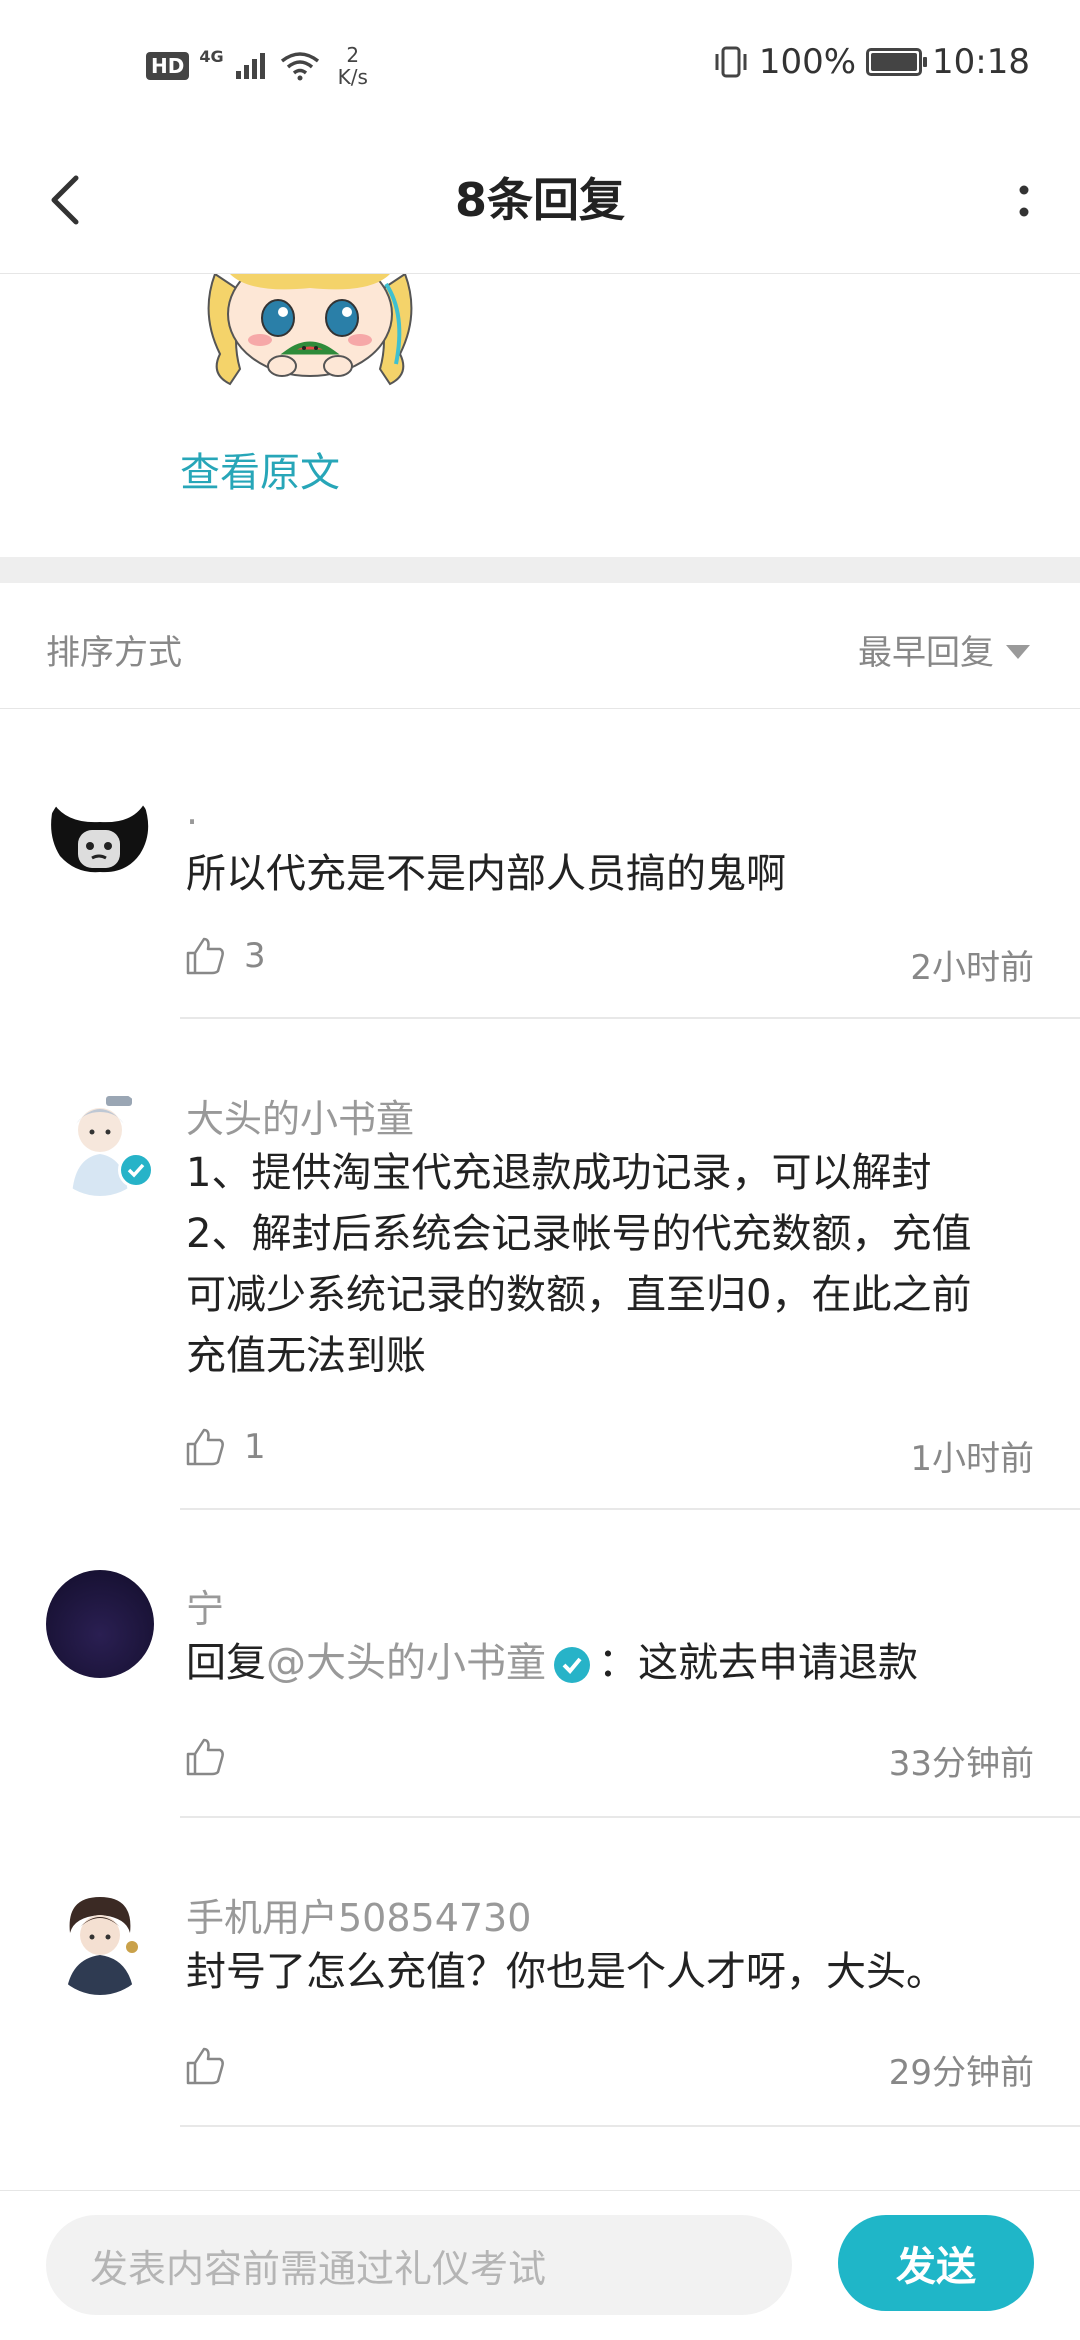  Describe the element at coordinates (205, 1605) in the screenshot. I see `comment-author: 宁` at that location.